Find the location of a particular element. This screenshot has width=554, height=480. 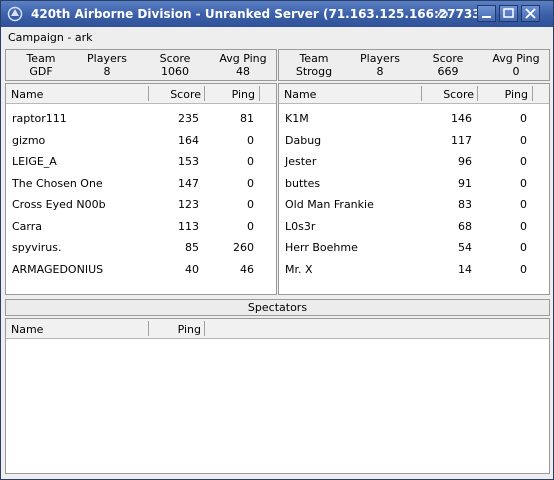

player-row: Dabug 117 0 is located at coordinates (414, 140).